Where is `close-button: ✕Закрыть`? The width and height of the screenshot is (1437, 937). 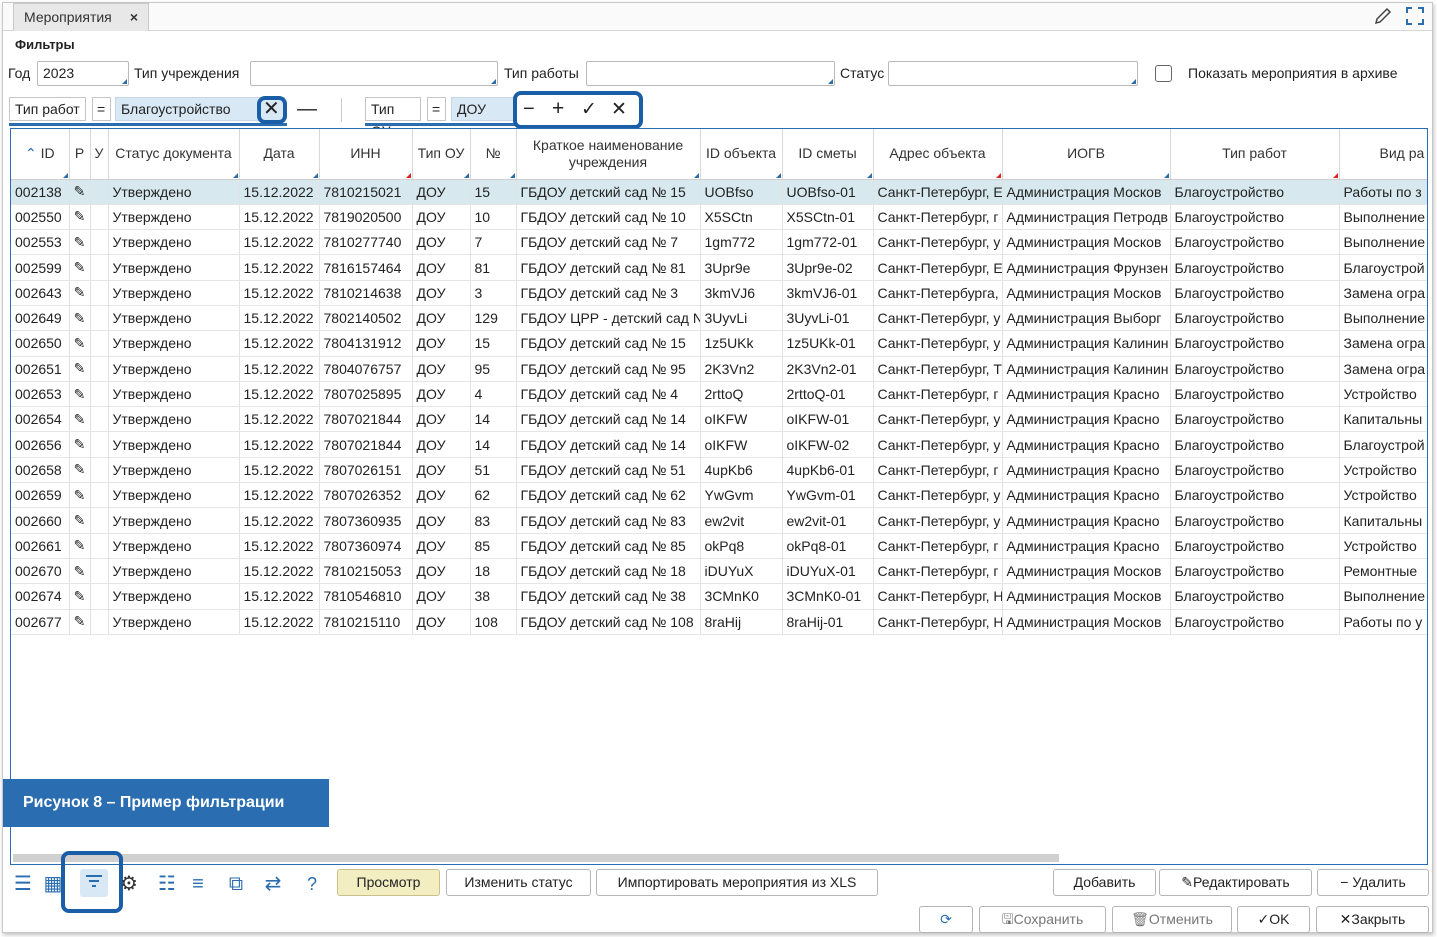 close-button: ✕Закрыть is located at coordinates (1372, 919).